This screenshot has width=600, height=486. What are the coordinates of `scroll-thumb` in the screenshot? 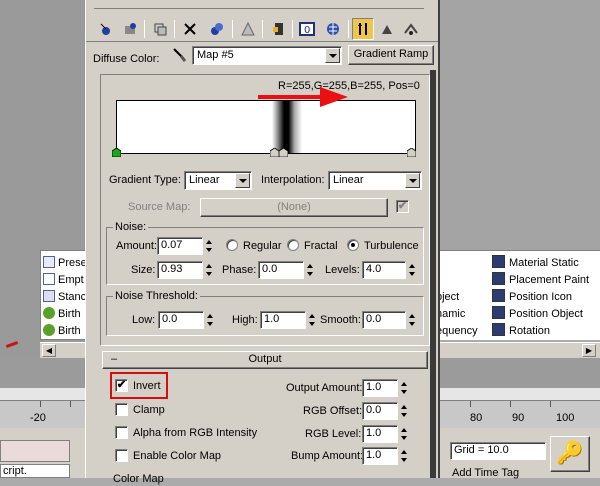 It's located at (433, 274).